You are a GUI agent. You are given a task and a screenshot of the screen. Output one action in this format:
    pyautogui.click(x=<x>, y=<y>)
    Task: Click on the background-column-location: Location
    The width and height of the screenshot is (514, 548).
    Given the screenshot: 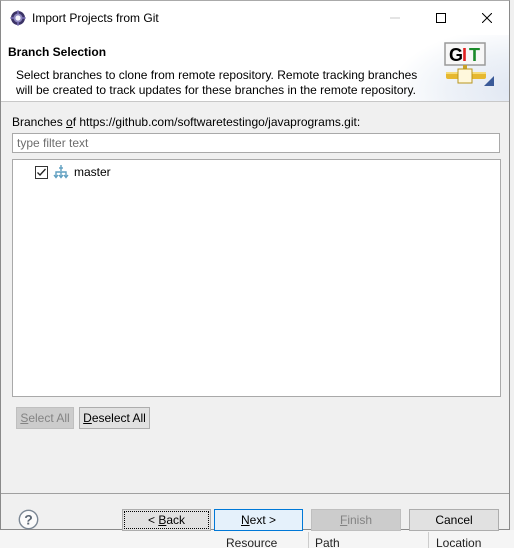 What is the action you would take?
    pyautogui.click(x=459, y=542)
    